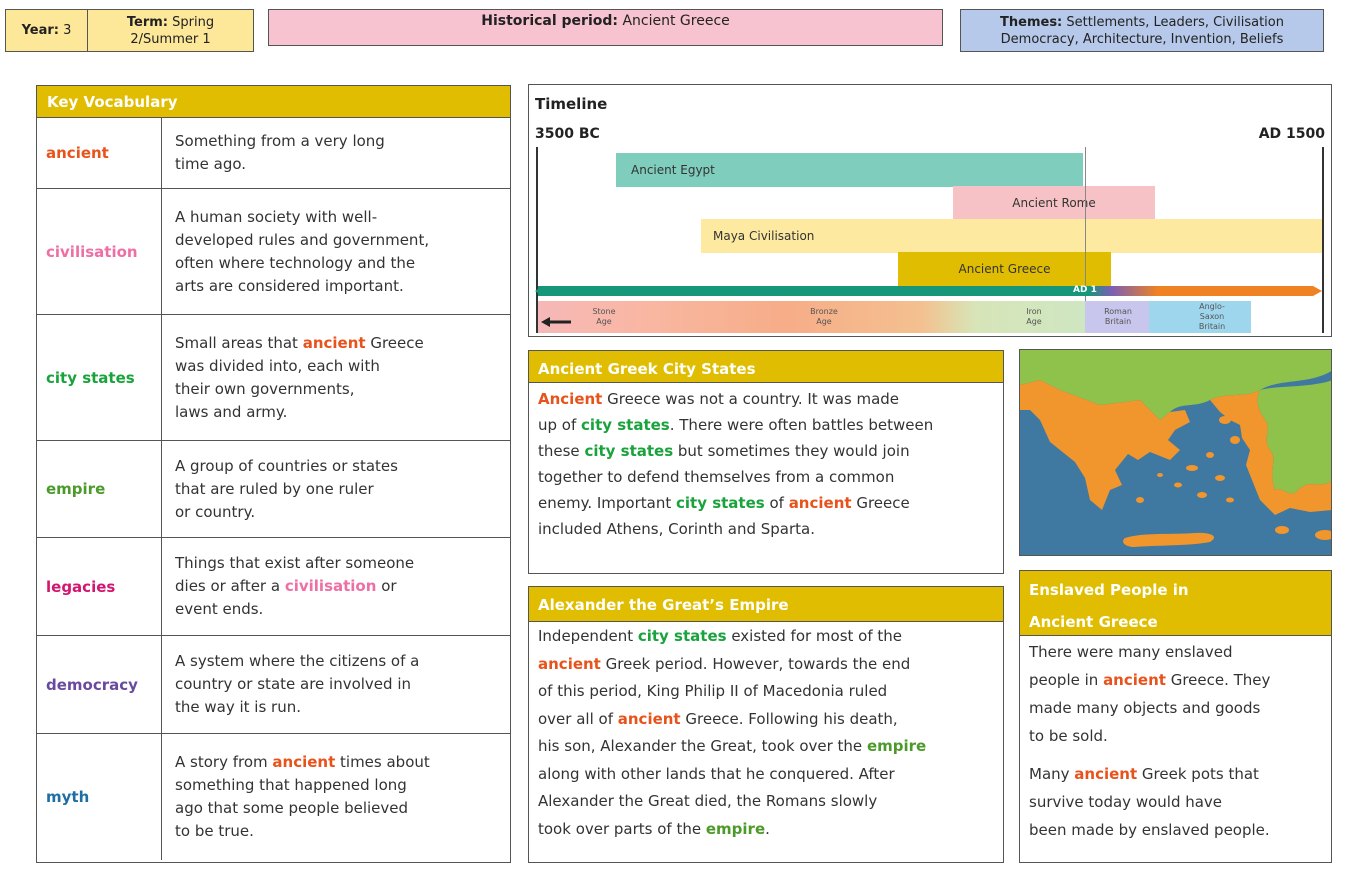  I want to click on text-run: Independent, so click(588, 636).